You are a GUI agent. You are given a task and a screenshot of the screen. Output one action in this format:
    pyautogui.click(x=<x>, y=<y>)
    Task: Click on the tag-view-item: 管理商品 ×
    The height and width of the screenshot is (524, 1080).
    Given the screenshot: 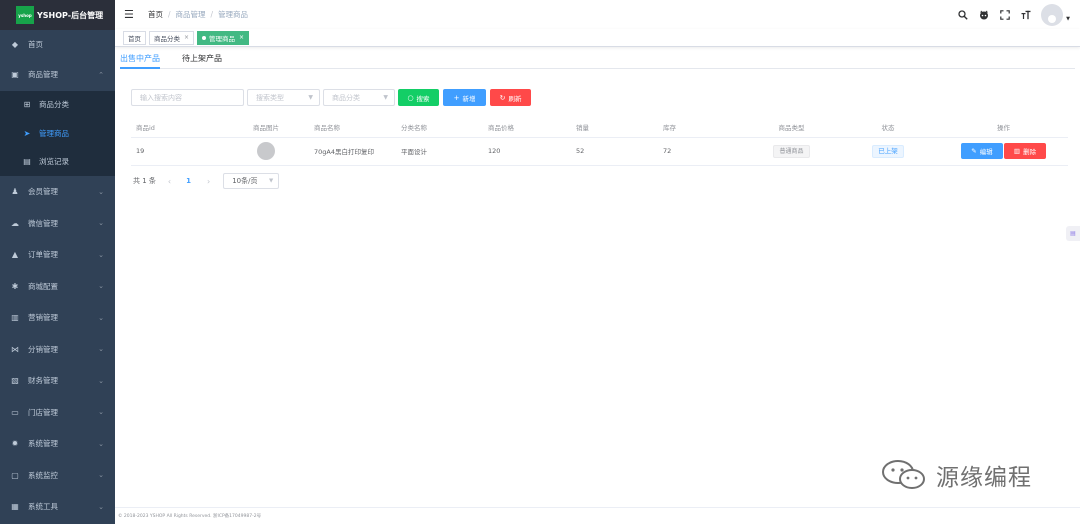 What is the action you would take?
    pyautogui.click(x=223, y=37)
    